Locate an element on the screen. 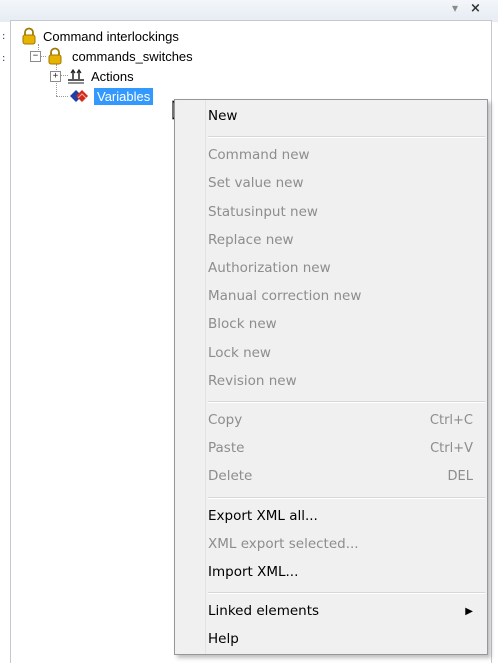 This screenshot has height=663, width=498. tree-item-variables: Variables is located at coordinates (111, 96).